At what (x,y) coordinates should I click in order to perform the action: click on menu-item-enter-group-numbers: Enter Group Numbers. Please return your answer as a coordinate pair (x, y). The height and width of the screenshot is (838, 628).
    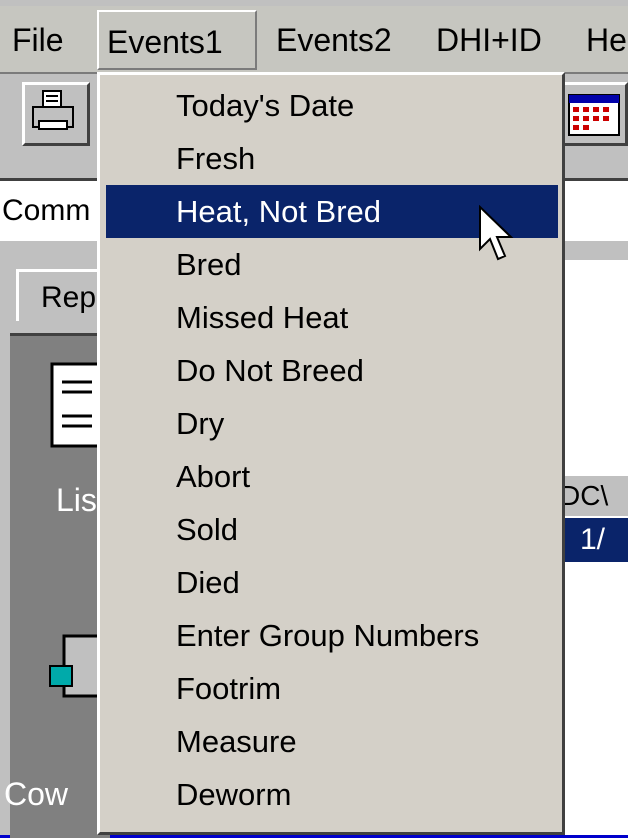
    Looking at the image, I should click on (332, 635).